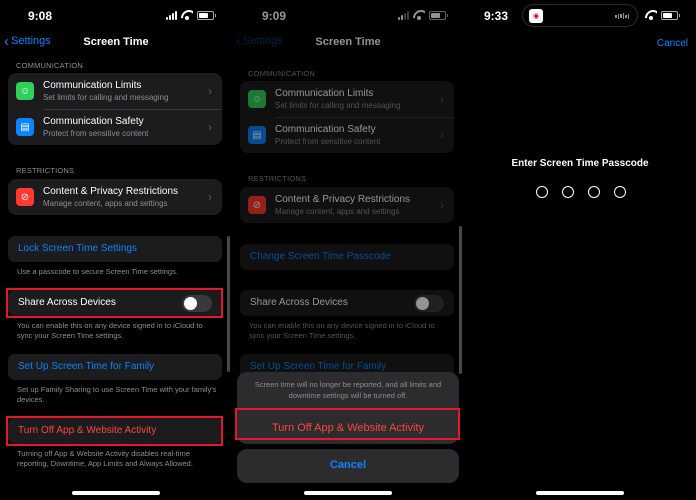 The width and height of the screenshot is (696, 500). I want to click on content-privacy-title: Content & Privacy Restrictions, so click(111, 191).